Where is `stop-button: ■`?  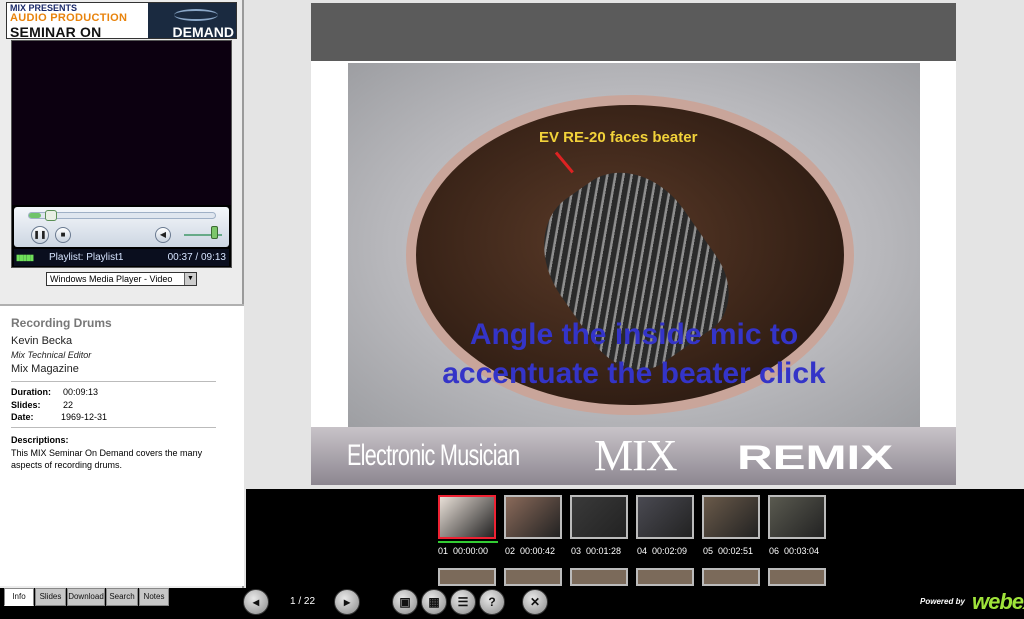
stop-button: ■ is located at coordinates (63, 235).